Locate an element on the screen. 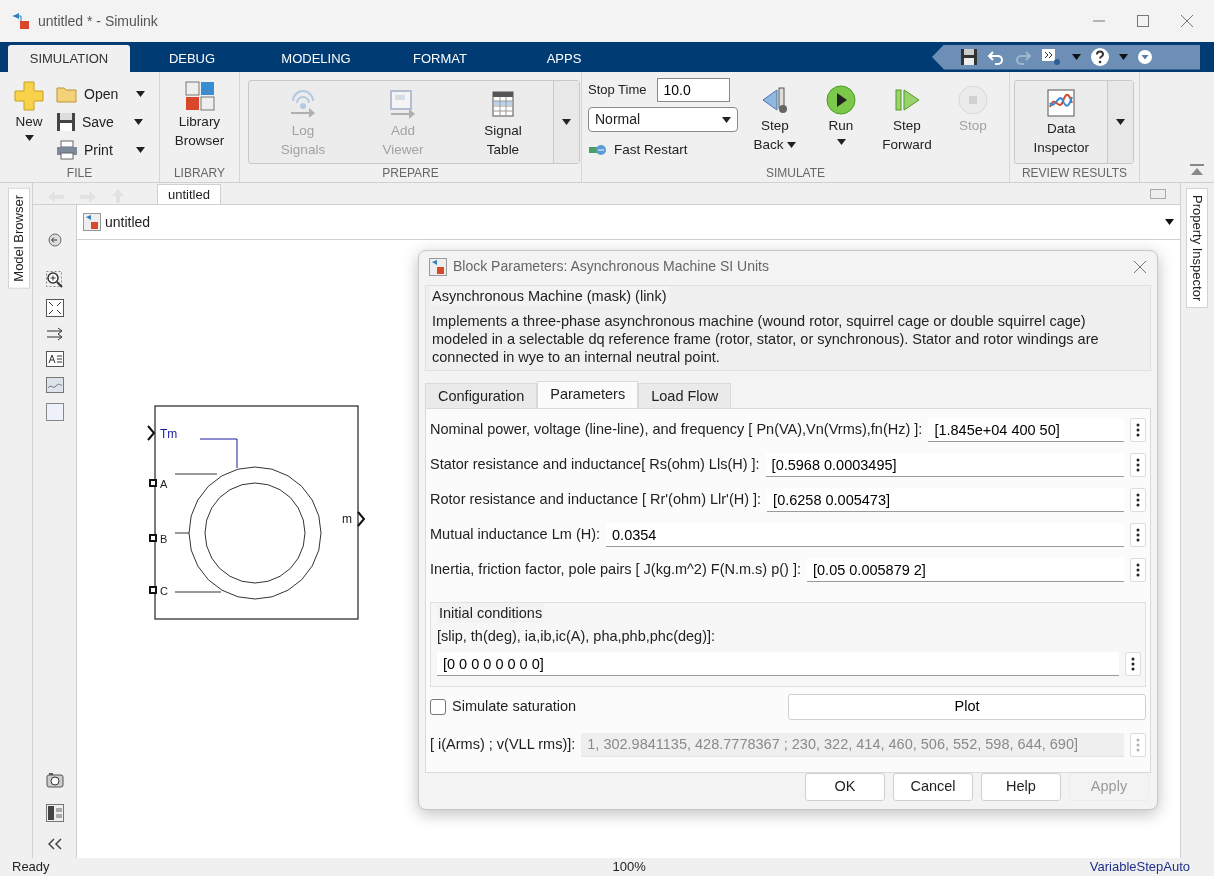 The image size is (1214, 876). undo-icon is located at coordinates (996, 57).